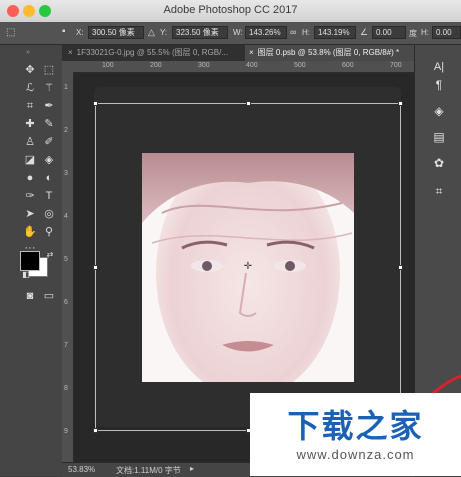 The width and height of the screenshot is (461, 477). I want to click on document-size: 文档:1.11M/0 字节, so click(148, 470).